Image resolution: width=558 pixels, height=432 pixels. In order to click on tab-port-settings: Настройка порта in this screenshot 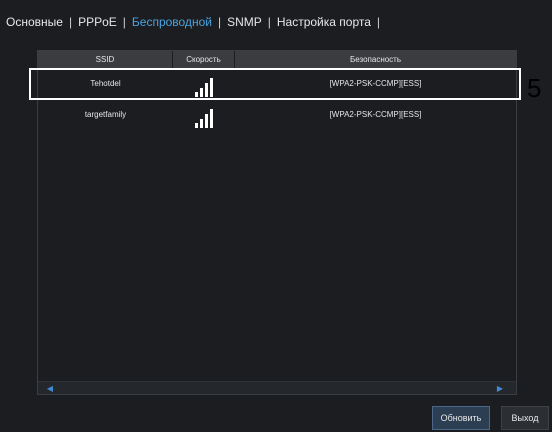, I will do `click(324, 22)`.